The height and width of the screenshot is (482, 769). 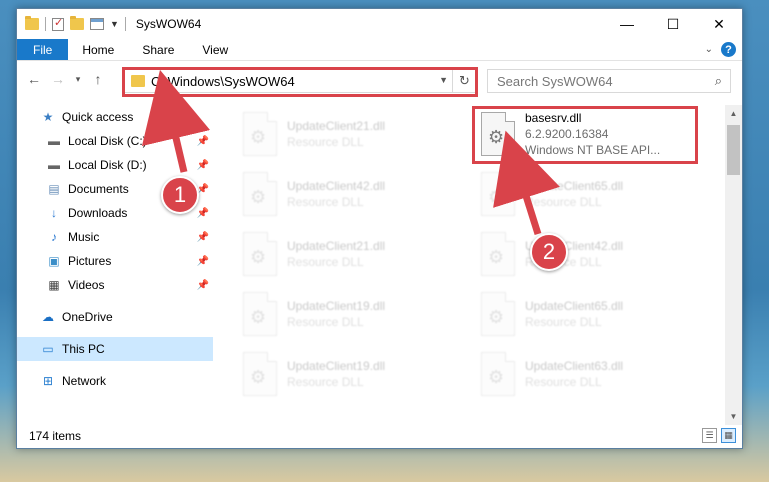 I want to click on documents-icon: ▤, so click(x=54, y=189).